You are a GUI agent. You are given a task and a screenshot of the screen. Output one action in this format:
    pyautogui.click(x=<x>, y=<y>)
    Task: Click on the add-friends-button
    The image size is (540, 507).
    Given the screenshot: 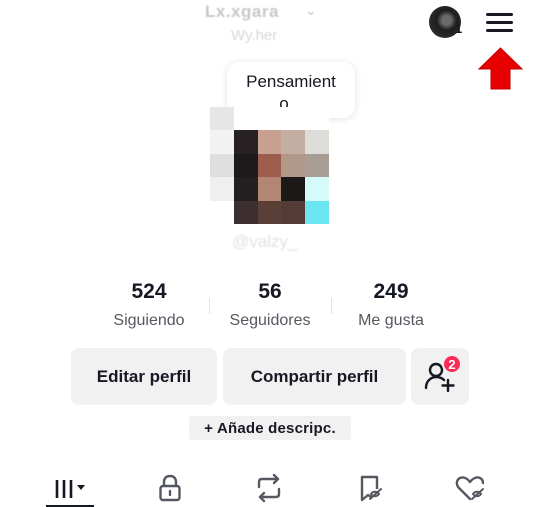 What is the action you would take?
    pyautogui.click(x=440, y=376)
    